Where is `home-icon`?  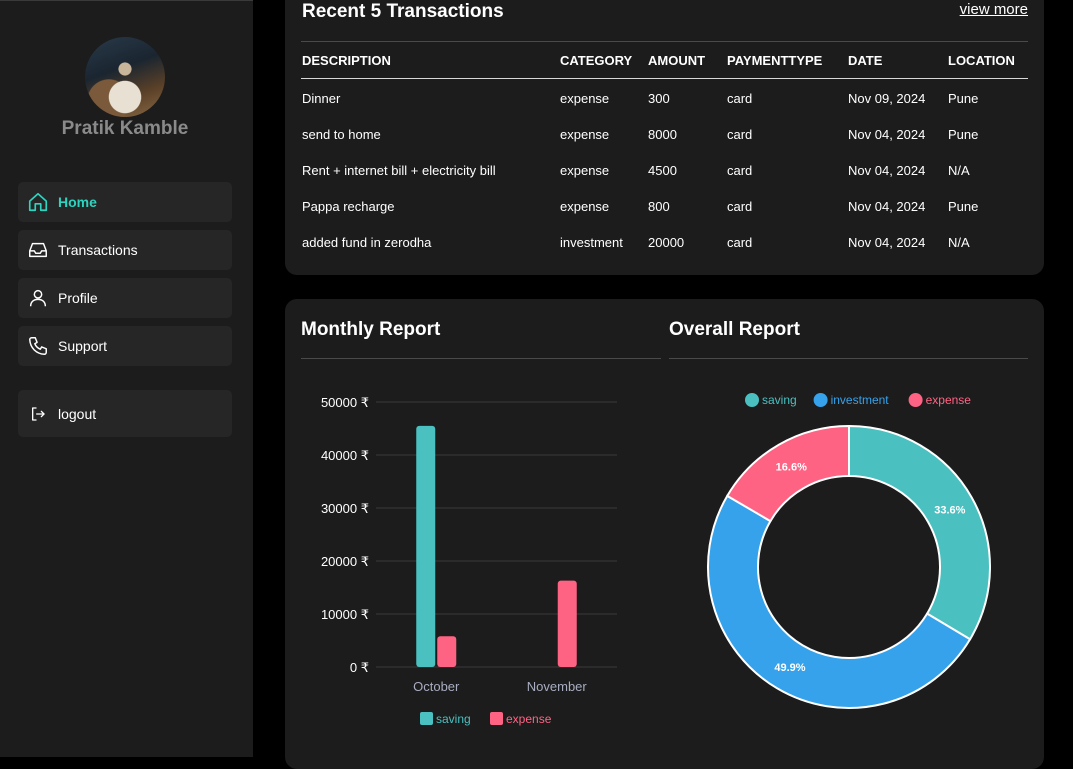 home-icon is located at coordinates (38, 202).